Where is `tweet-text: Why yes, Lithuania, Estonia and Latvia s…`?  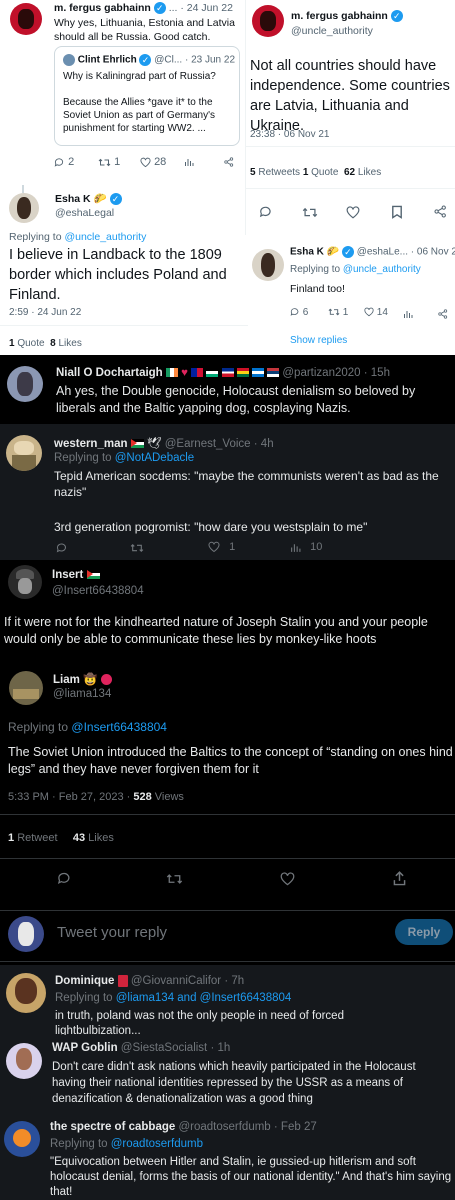 tweet-text: Why yes, Lithuania, Estonia and Latvia s… is located at coordinates (144, 30).